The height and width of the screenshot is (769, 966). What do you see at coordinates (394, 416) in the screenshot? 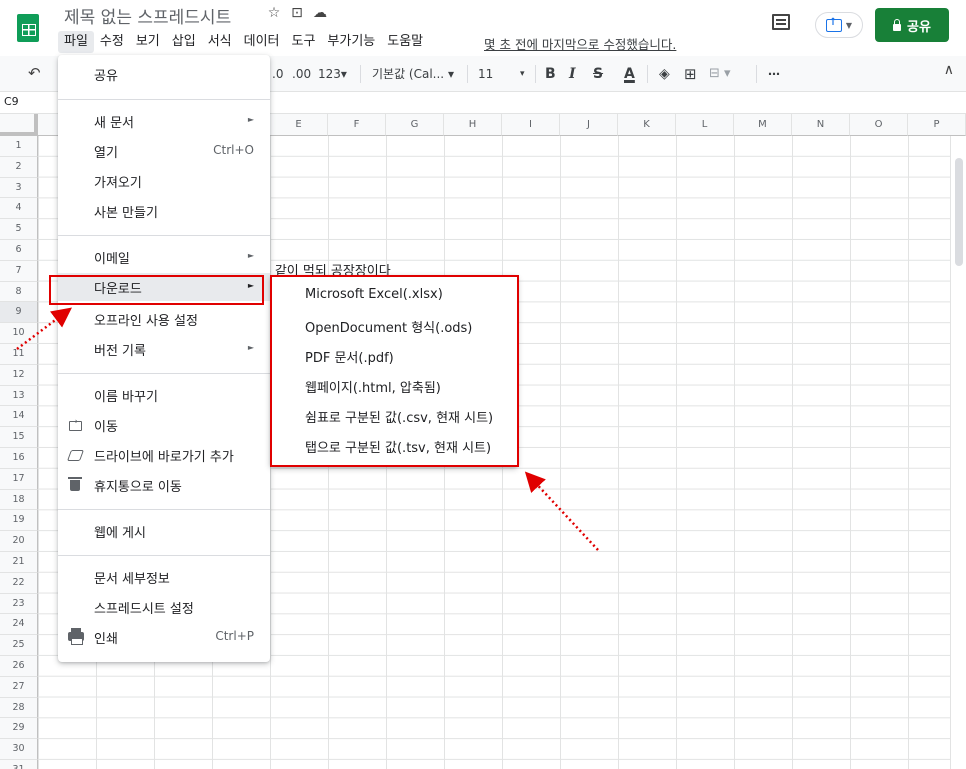
I see `download-csv: 쉼표로 구분된 값(.csv, 현재 시트)` at bounding box center [394, 416].